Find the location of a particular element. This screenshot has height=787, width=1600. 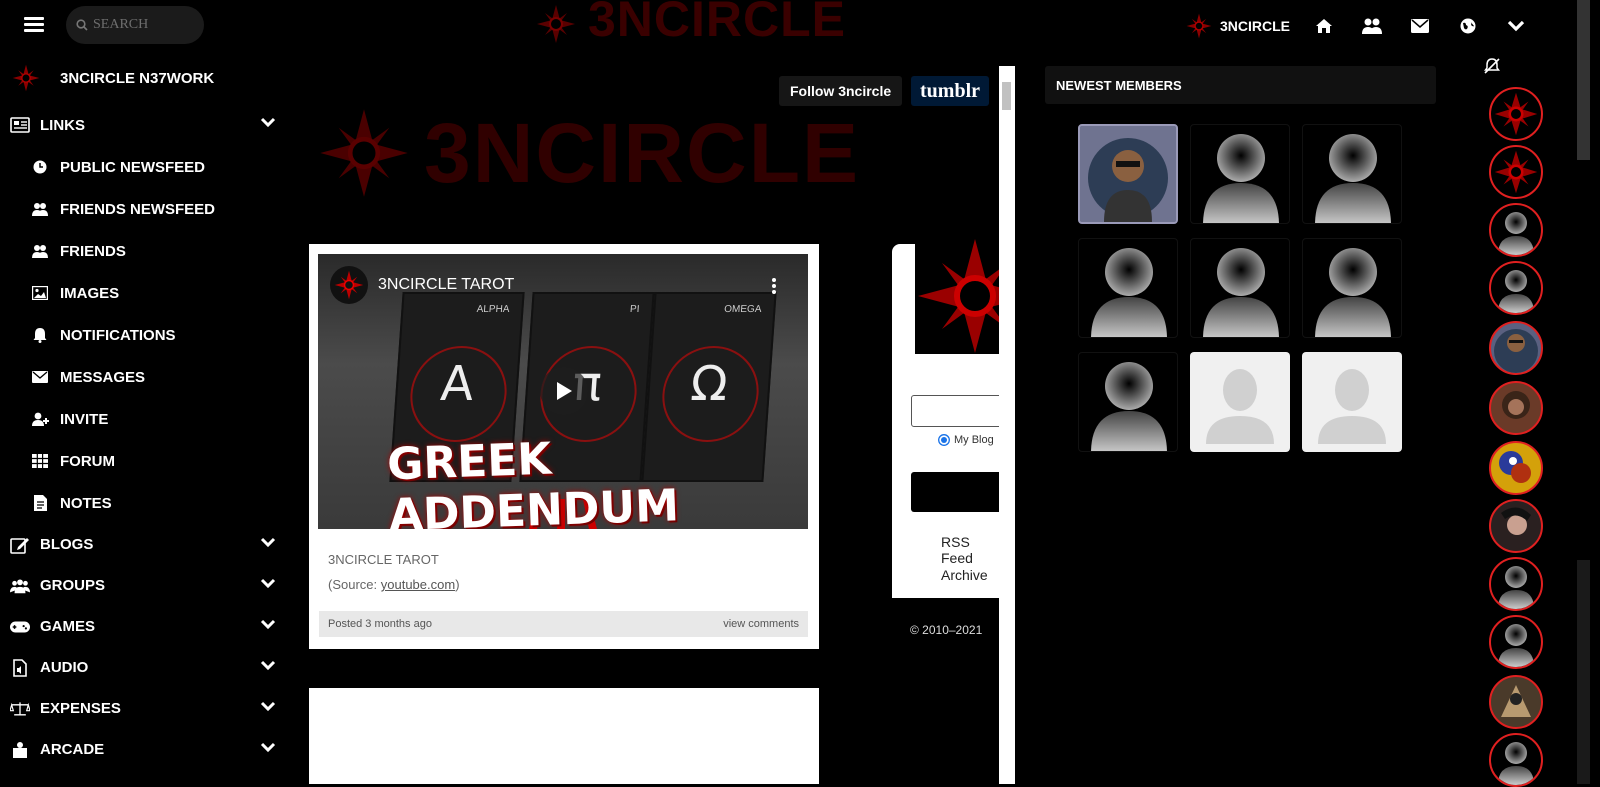

view-comments-link: view comments is located at coordinates (761, 624).